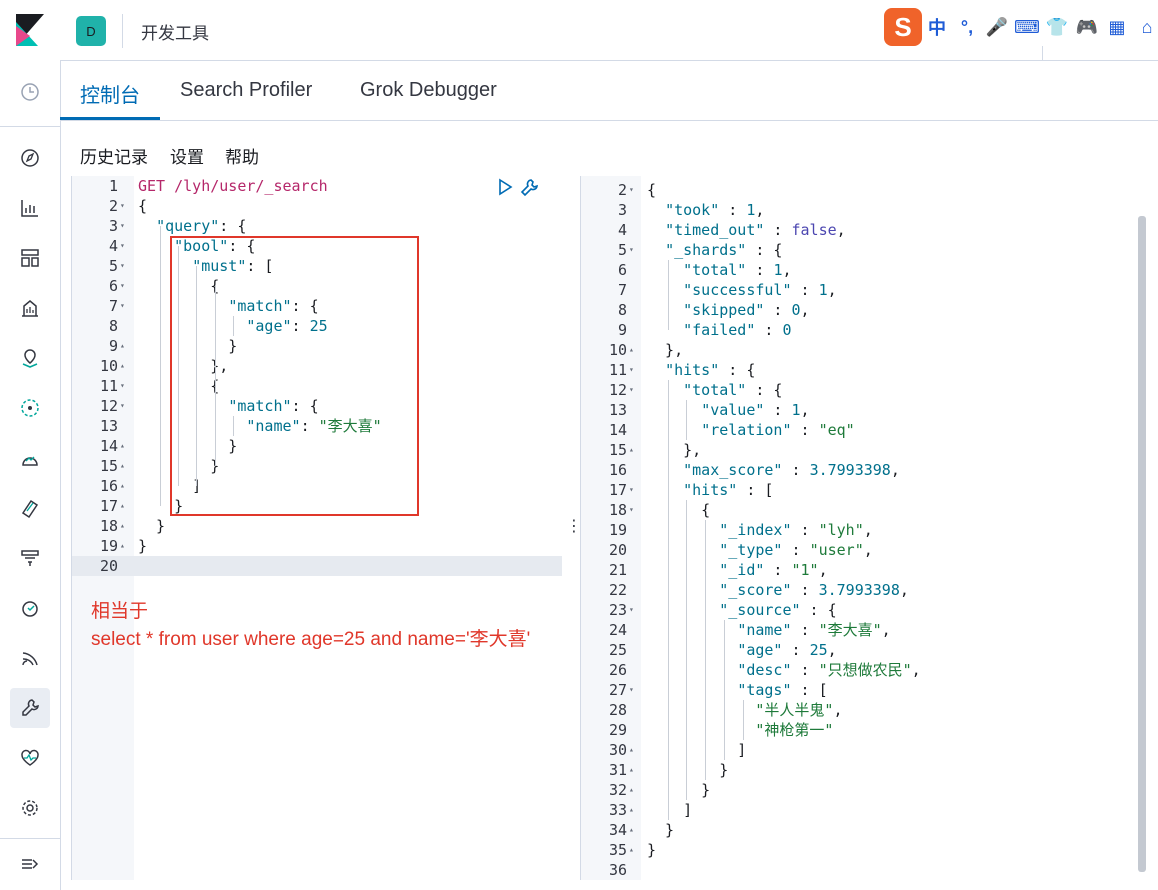 The width and height of the screenshot is (1158, 890). I want to click on dashboard-icon, so click(30, 258).